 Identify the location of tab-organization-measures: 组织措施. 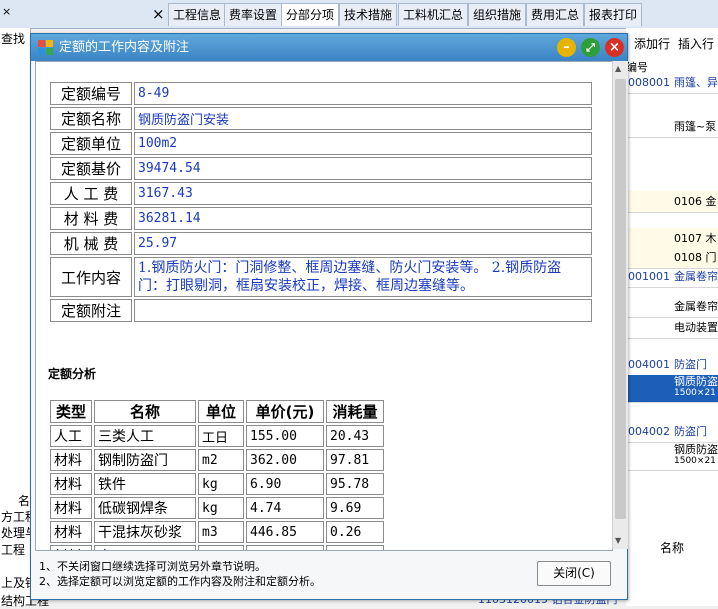
(497, 14).